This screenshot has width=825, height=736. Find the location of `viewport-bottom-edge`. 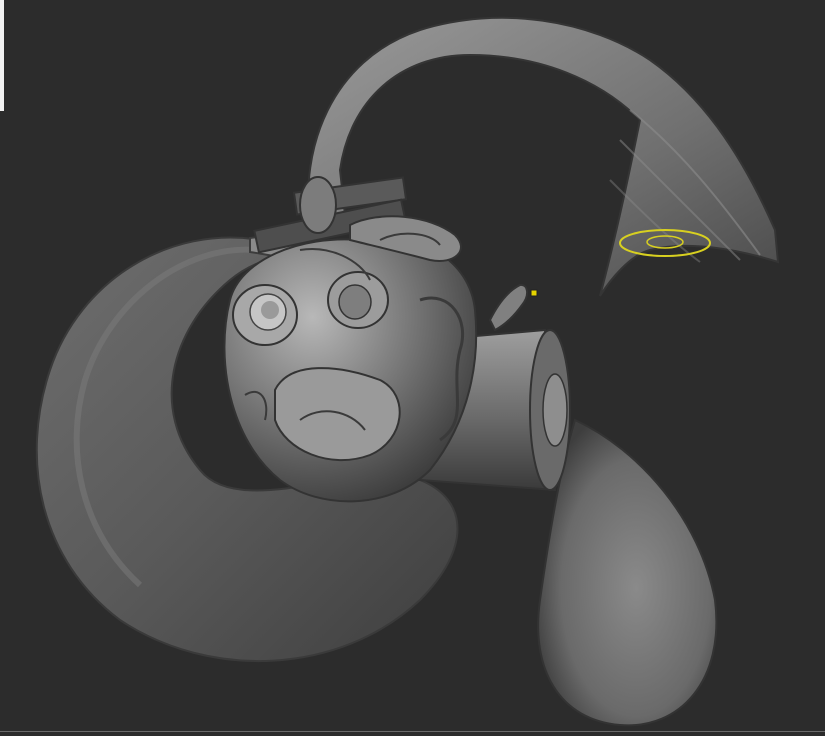

viewport-bottom-edge is located at coordinates (412, 731).